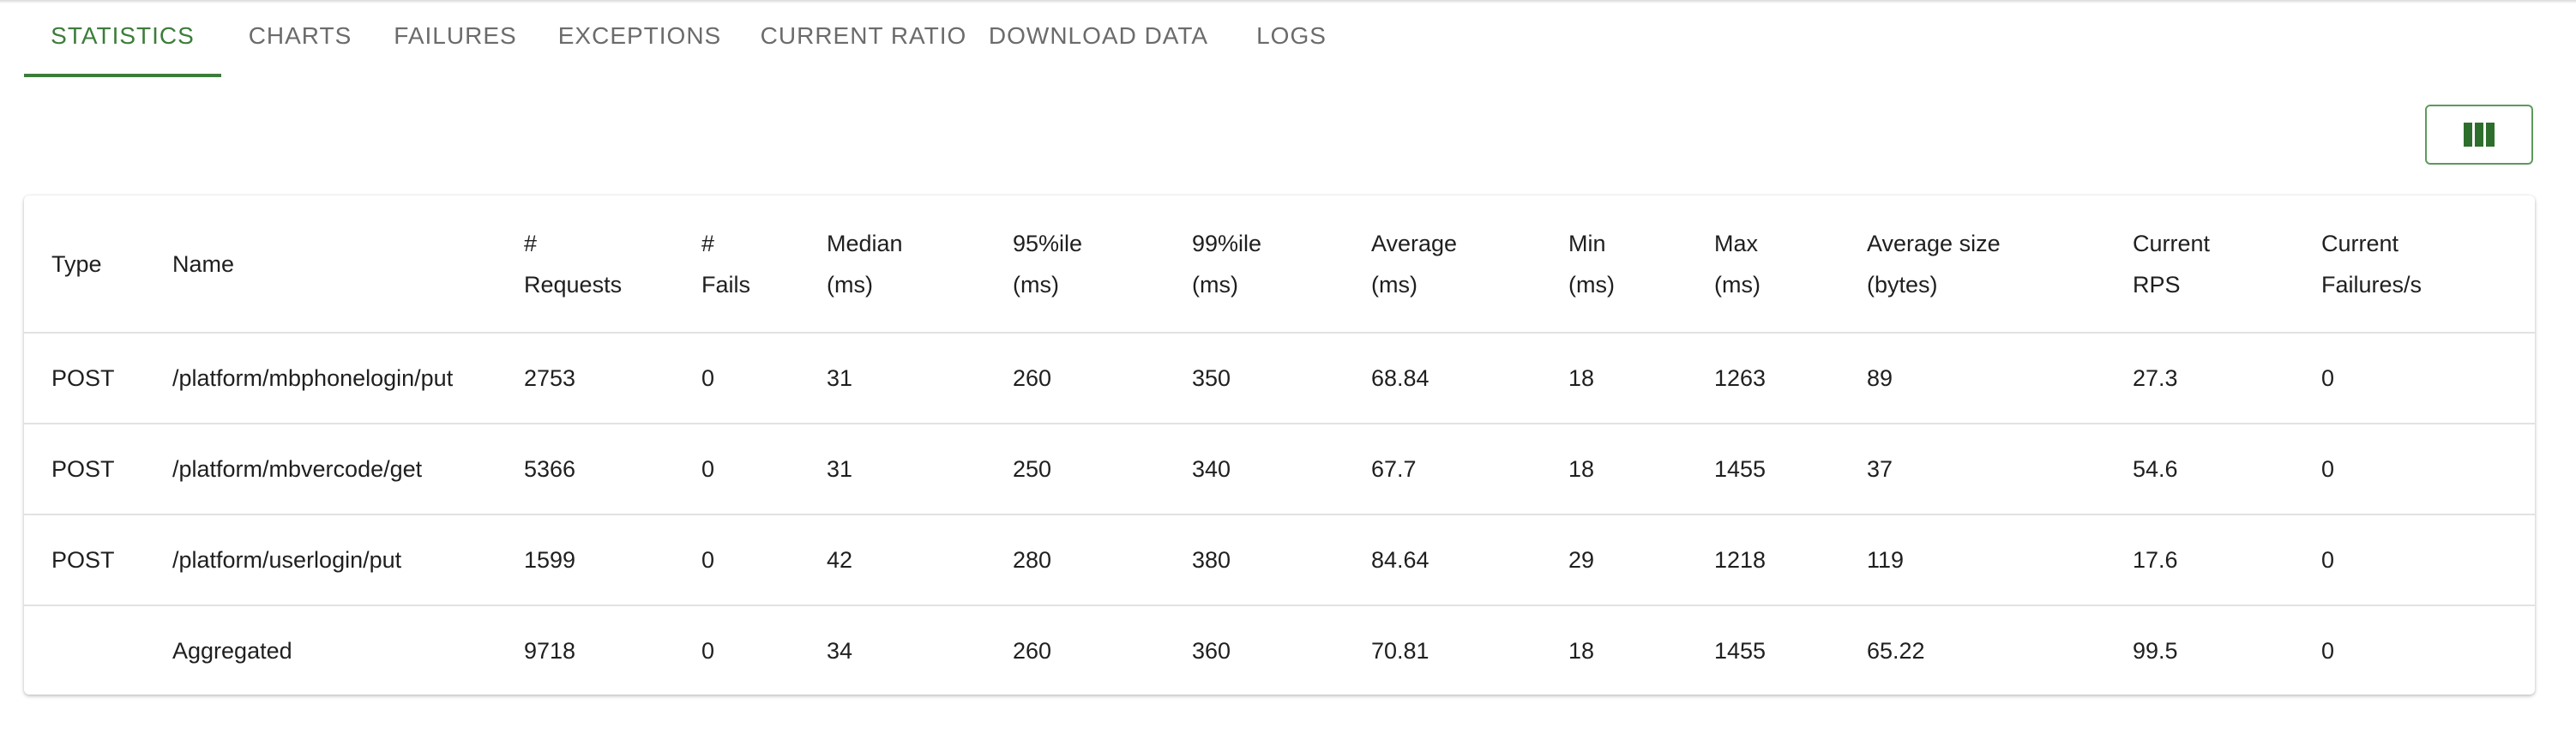 This screenshot has width=2576, height=746. I want to click on column-header-p95: 95%ile (ms), so click(1075, 264).